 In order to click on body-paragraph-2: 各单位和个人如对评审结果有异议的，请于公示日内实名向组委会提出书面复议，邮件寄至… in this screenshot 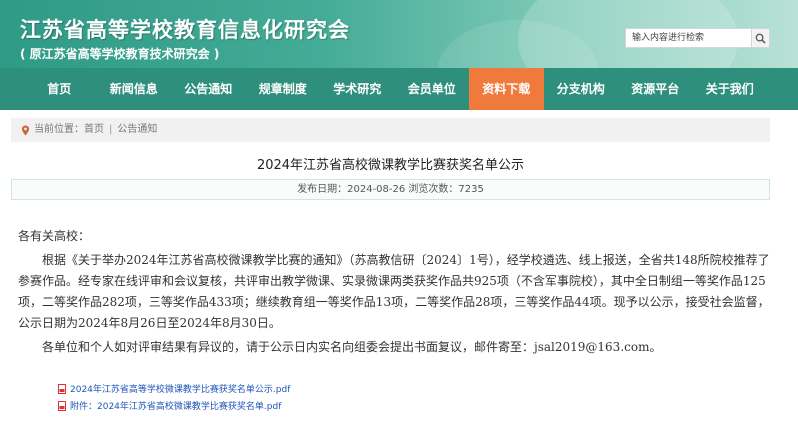, I will do `click(352, 347)`.